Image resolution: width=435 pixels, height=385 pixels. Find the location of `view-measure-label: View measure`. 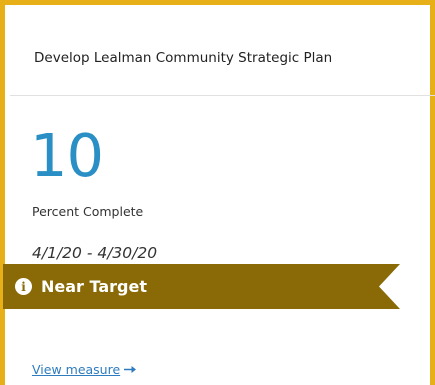

view-measure-label: View measure is located at coordinates (76, 369).